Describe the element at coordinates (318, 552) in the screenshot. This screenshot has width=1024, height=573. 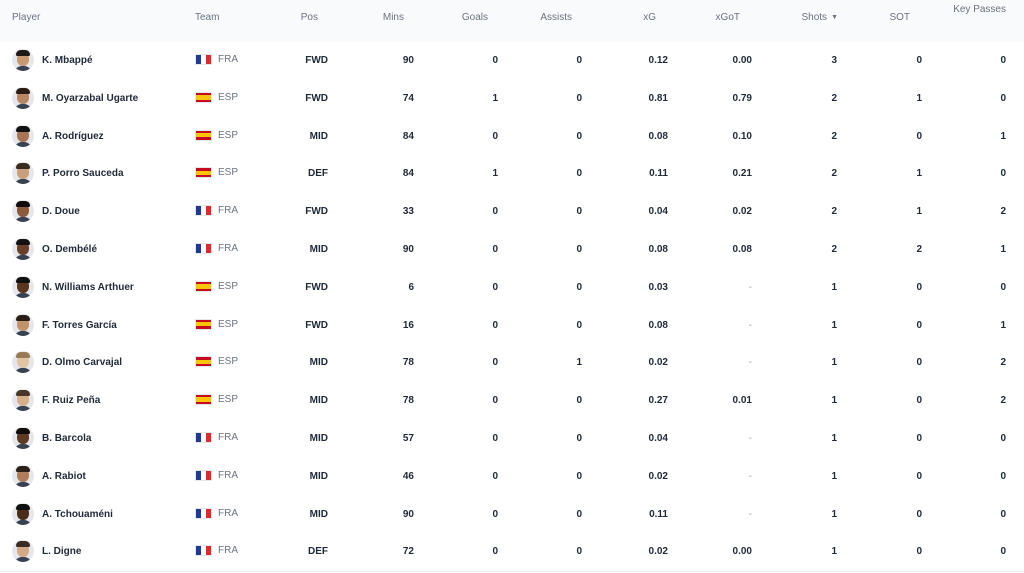
I see `position-cell: DEF` at that location.